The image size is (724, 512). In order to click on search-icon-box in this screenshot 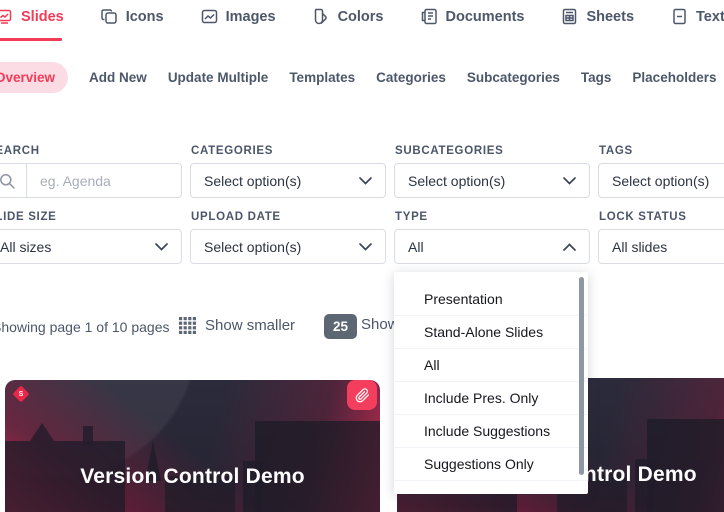, I will do `click(13, 180)`.